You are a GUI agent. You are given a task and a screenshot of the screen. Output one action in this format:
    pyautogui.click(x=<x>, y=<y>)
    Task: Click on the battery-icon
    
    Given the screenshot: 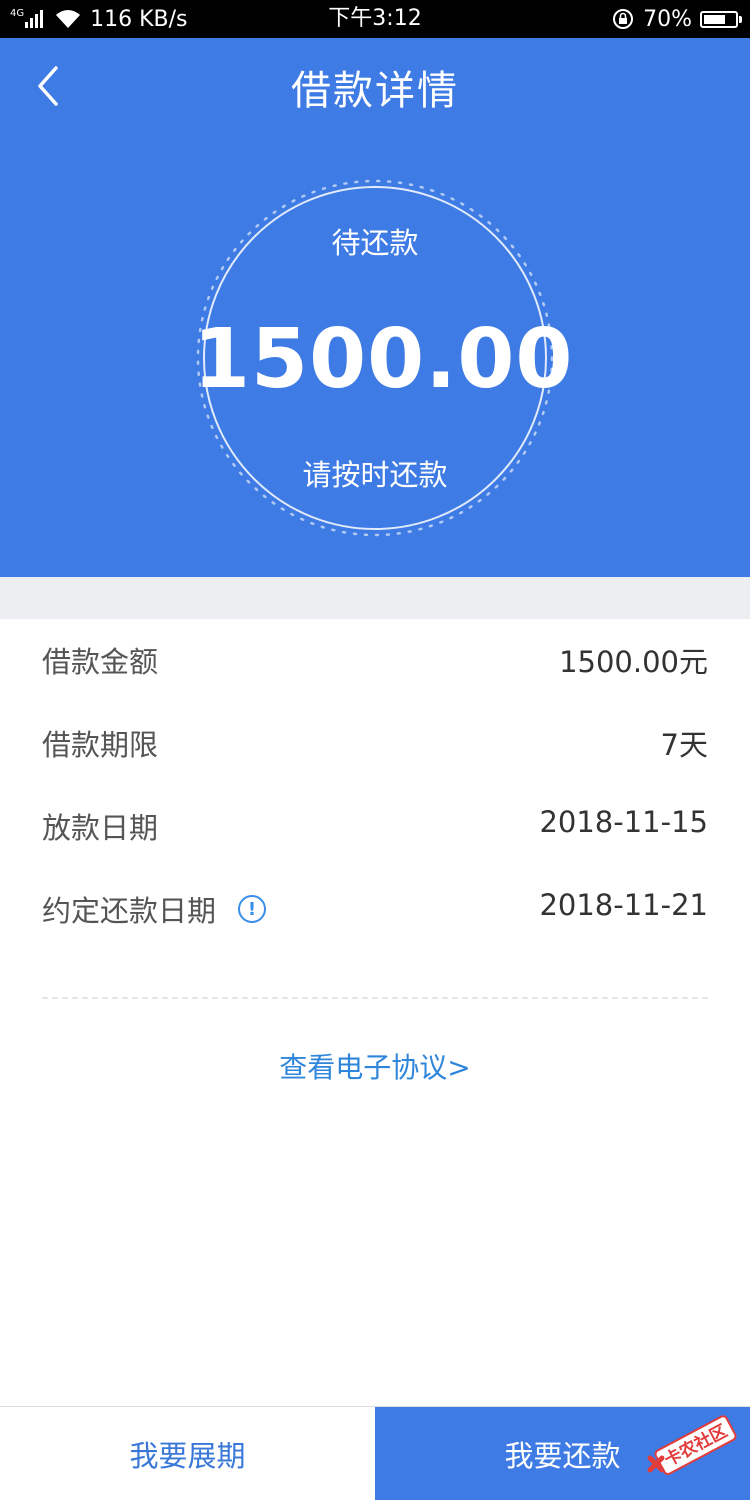 What is the action you would take?
    pyautogui.click(x=721, y=19)
    